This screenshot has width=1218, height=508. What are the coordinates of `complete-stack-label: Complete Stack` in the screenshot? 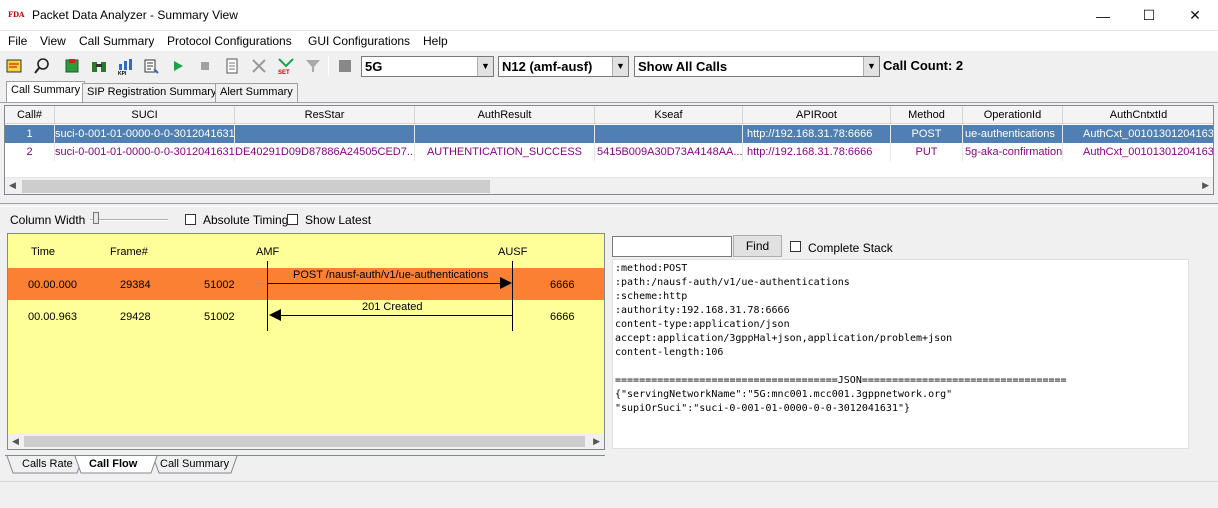 It's located at (850, 248).